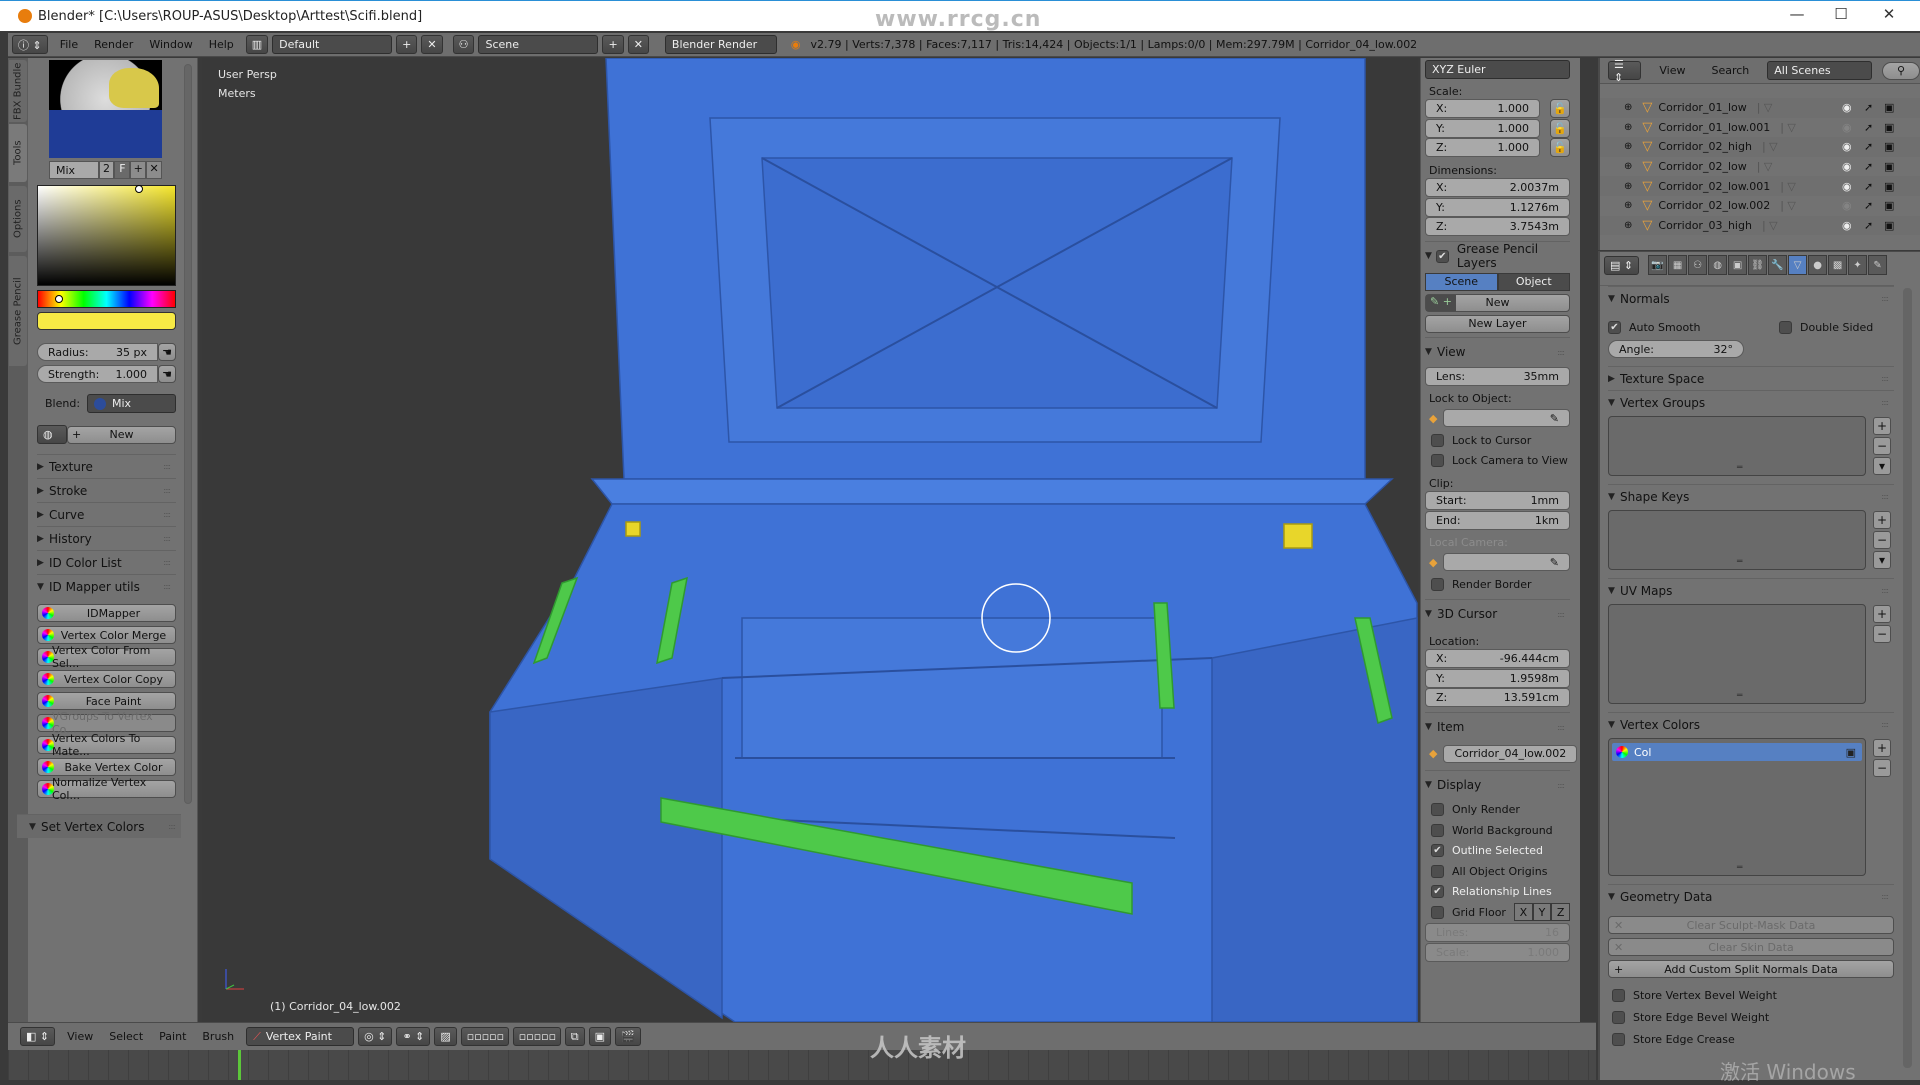 This screenshot has width=1920, height=1085. What do you see at coordinates (106, 679) in the screenshot?
I see `vertex-color-copy-button: Vertex Color Copy` at bounding box center [106, 679].